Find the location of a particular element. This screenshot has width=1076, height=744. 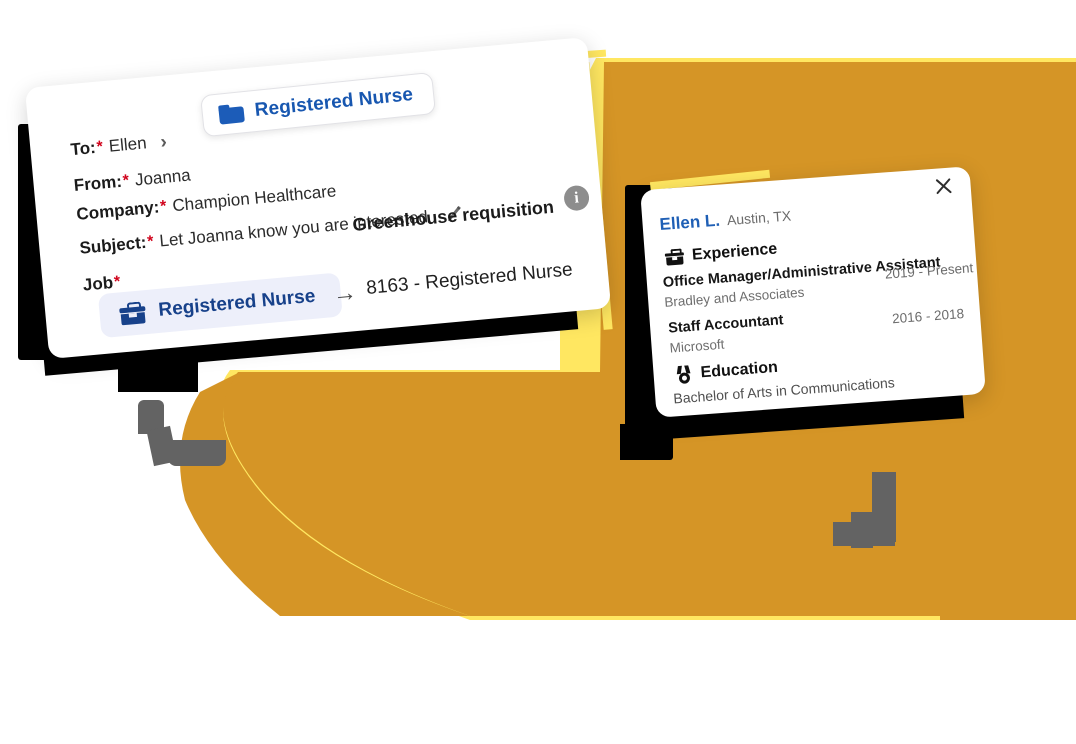

field-value-to: Ellen is located at coordinates (127, 144).